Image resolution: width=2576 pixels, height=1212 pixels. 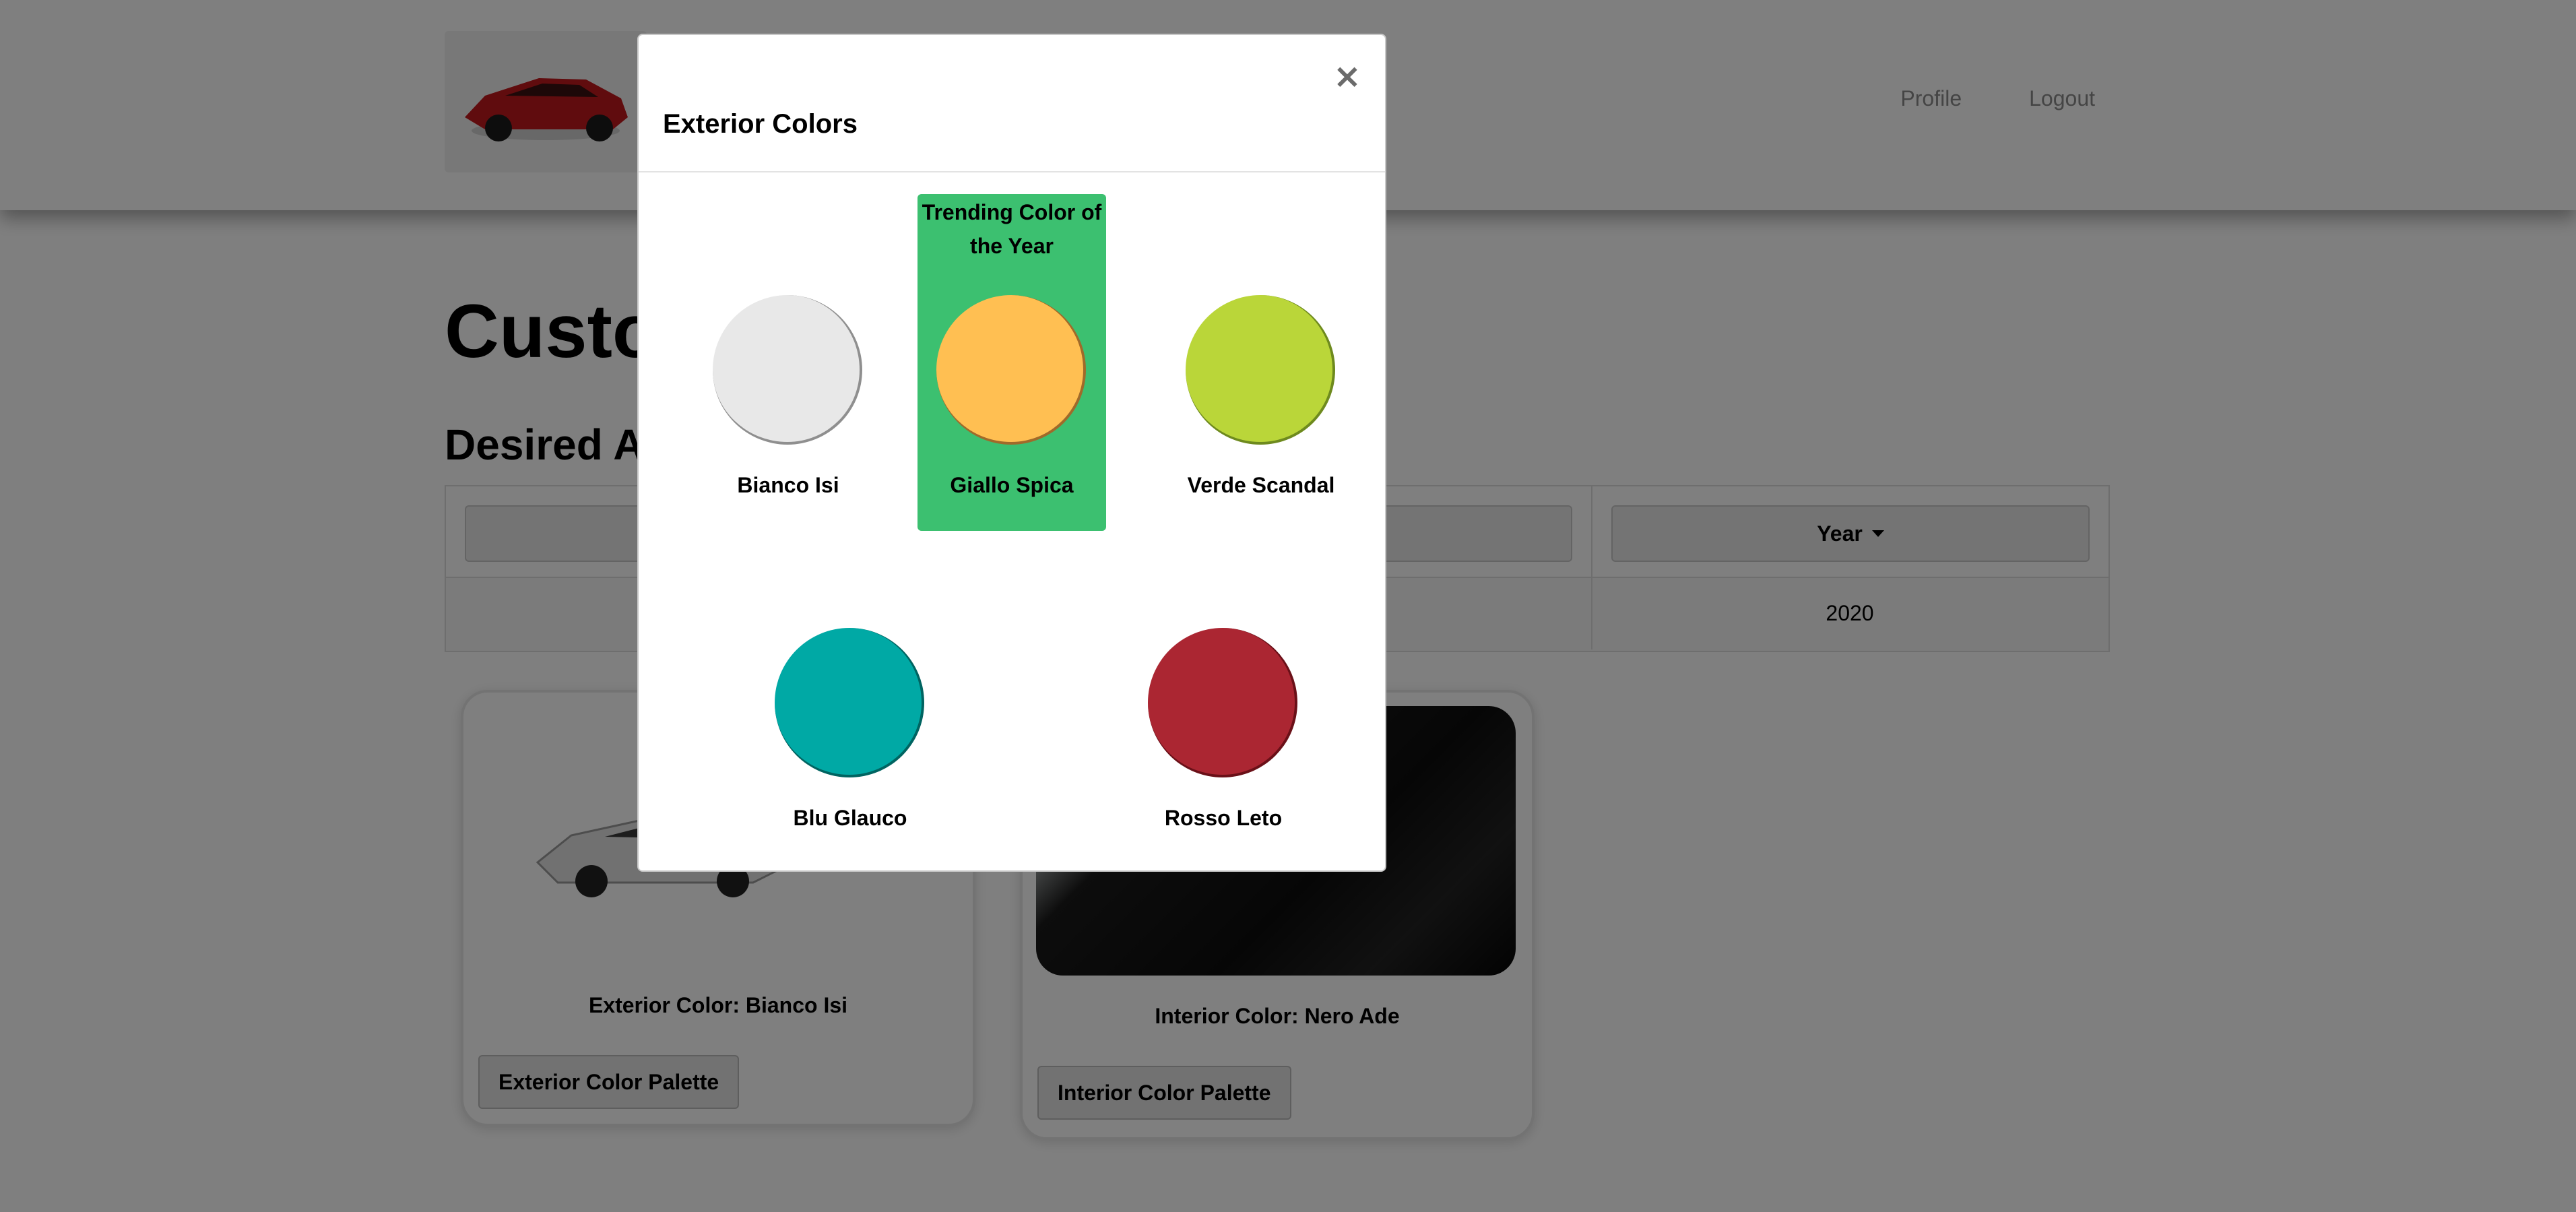 What do you see at coordinates (1347, 76) in the screenshot?
I see `close-icon: ×` at bounding box center [1347, 76].